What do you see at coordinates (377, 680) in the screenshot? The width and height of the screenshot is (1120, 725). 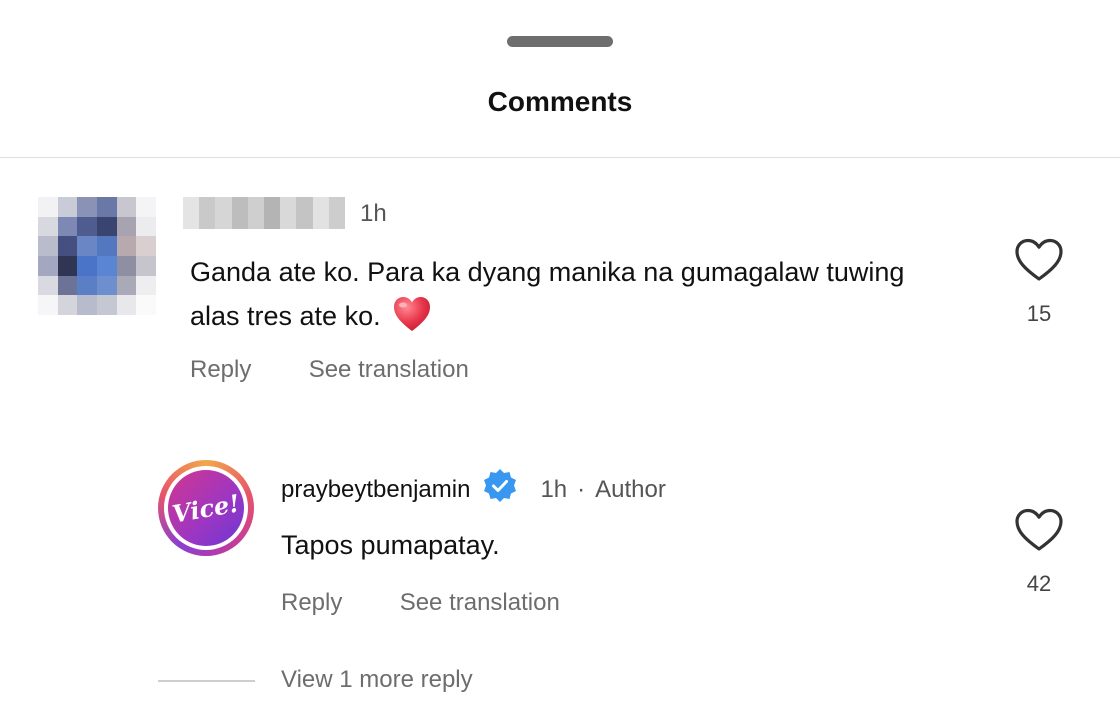 I see `view-more-replies-button: View 1 more reply` at bounding box center [377, 680].